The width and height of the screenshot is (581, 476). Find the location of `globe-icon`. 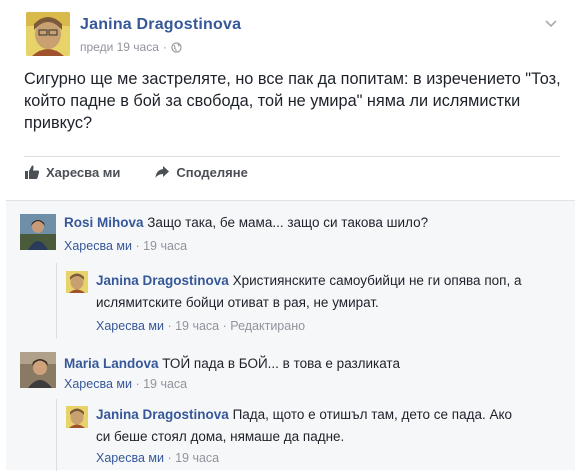

globe-icon is located at coordinates (176, 47).